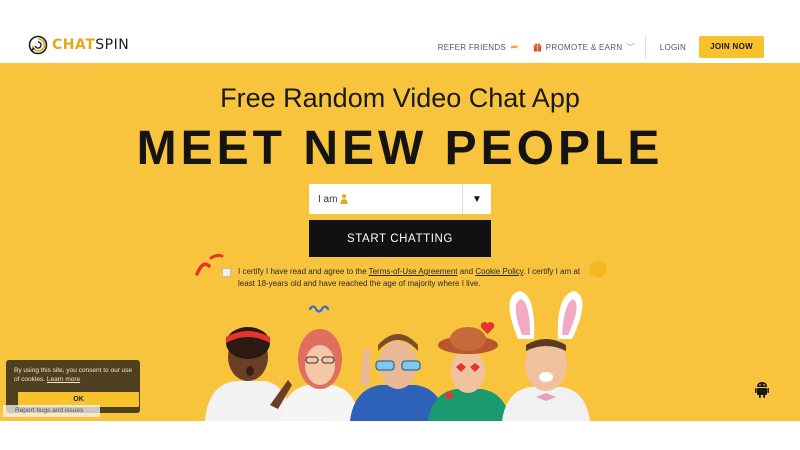 The image size is (800, 450). I want to click on nav-divider, so click(645, 47).